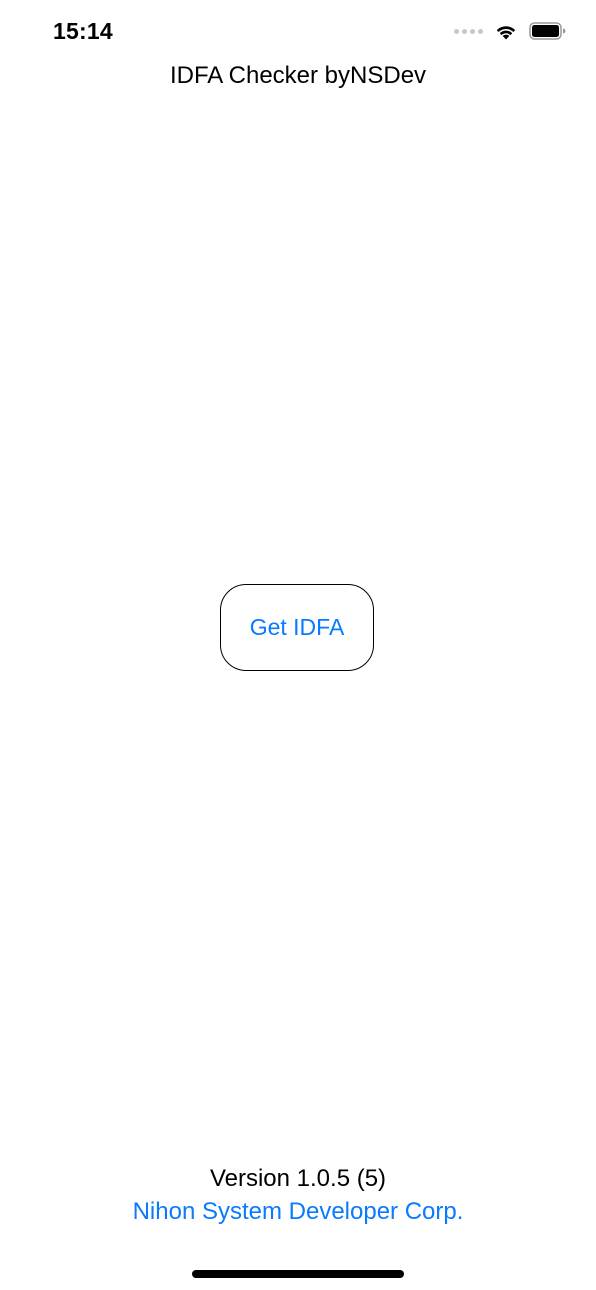  I want to click on version-label: Version 1.0.5 (5), so click(298, 1178).